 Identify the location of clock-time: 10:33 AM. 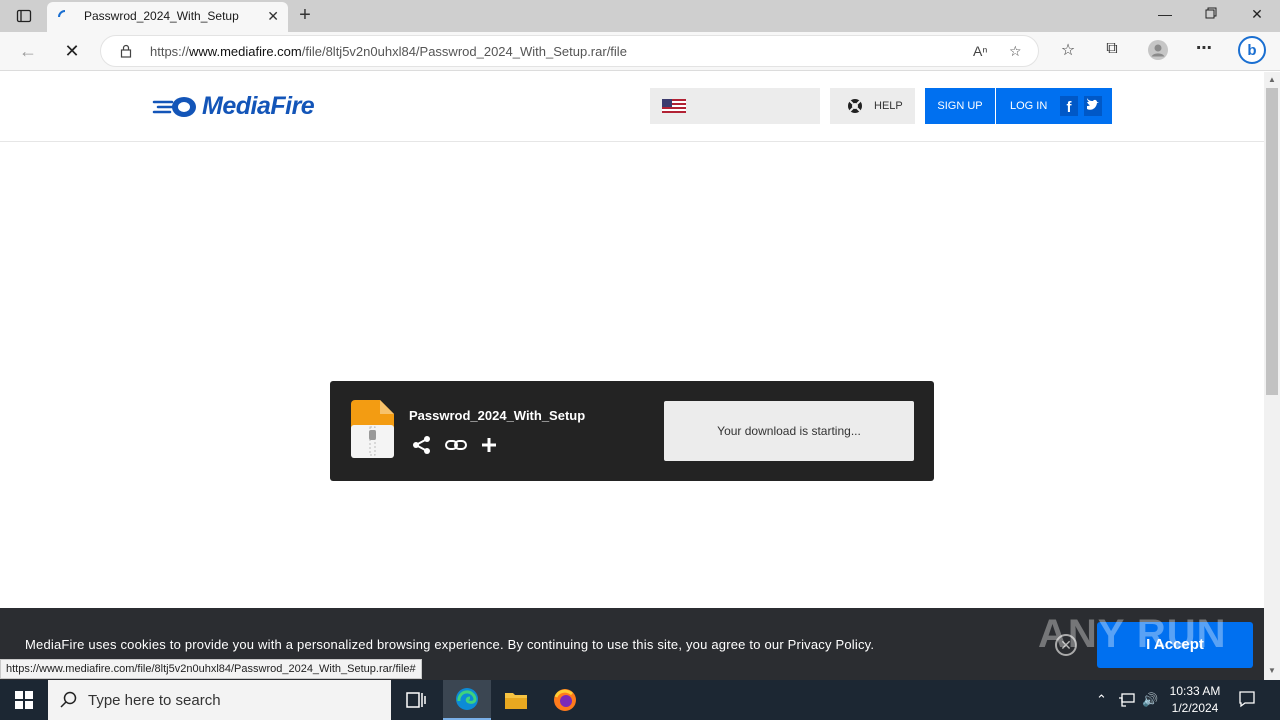
(1195, 691).